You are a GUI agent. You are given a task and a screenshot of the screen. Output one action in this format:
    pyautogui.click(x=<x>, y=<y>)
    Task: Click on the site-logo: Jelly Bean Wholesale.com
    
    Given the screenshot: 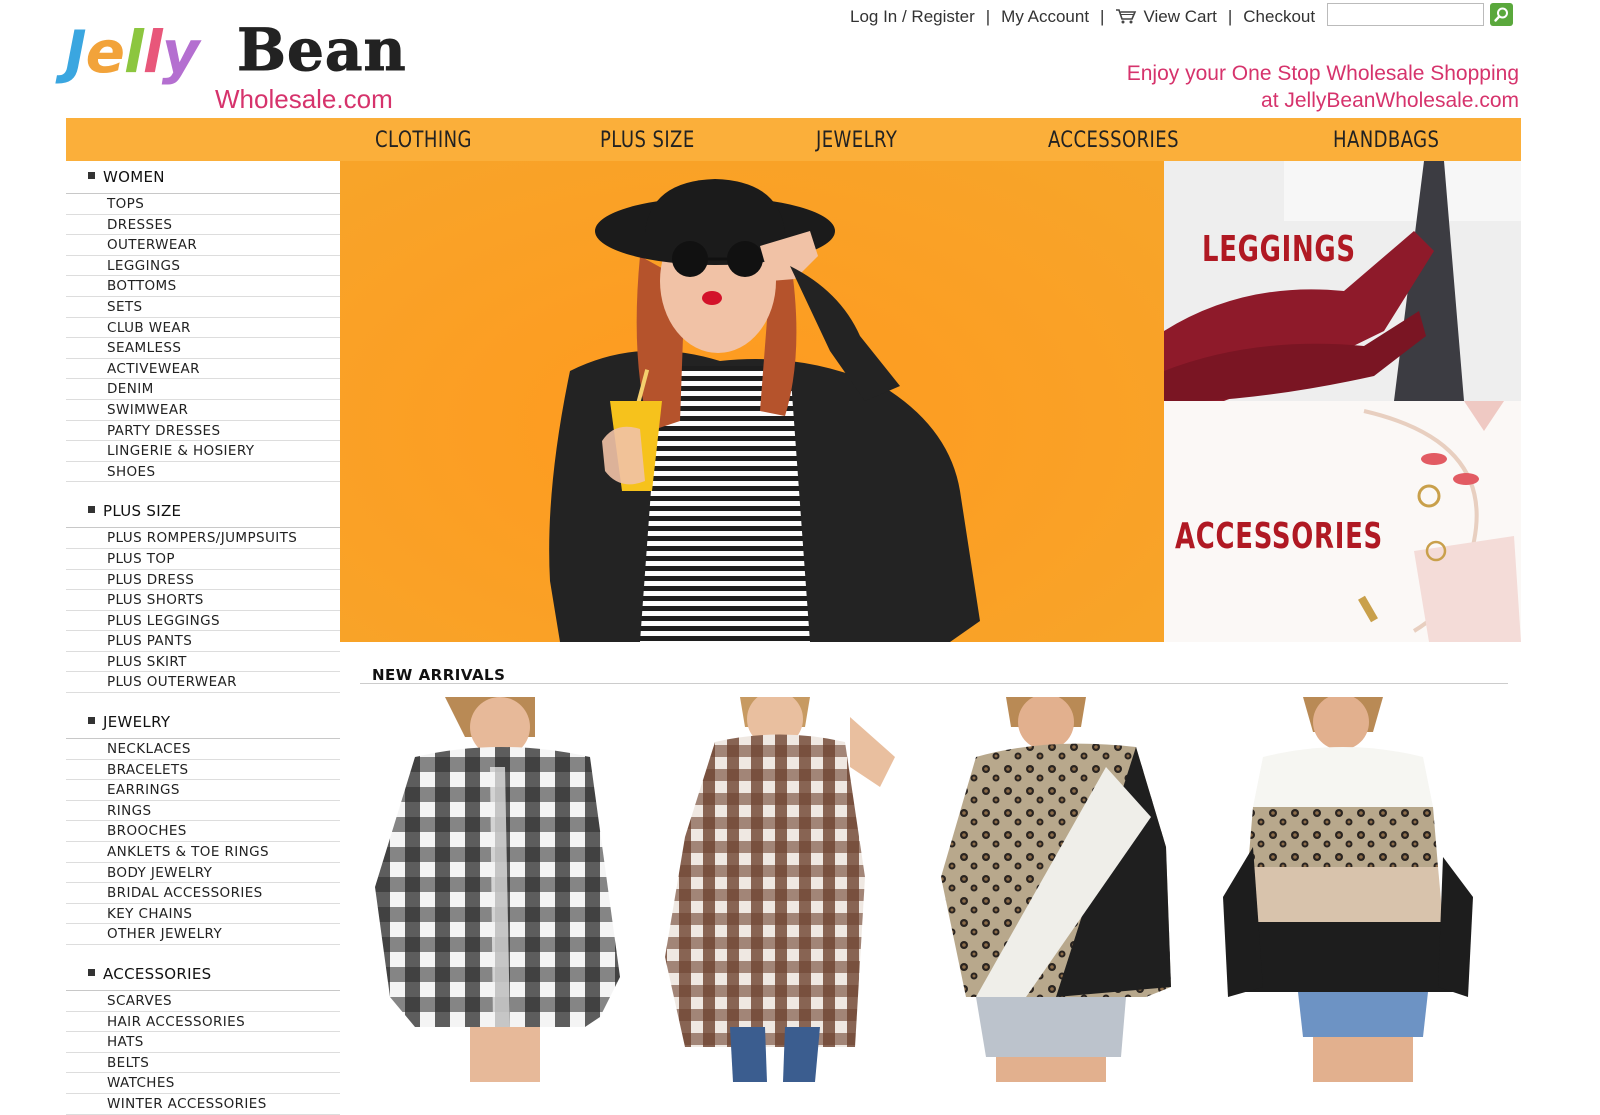 What is the action you would take?
    pyautogui.click(x=237, y=65)
    